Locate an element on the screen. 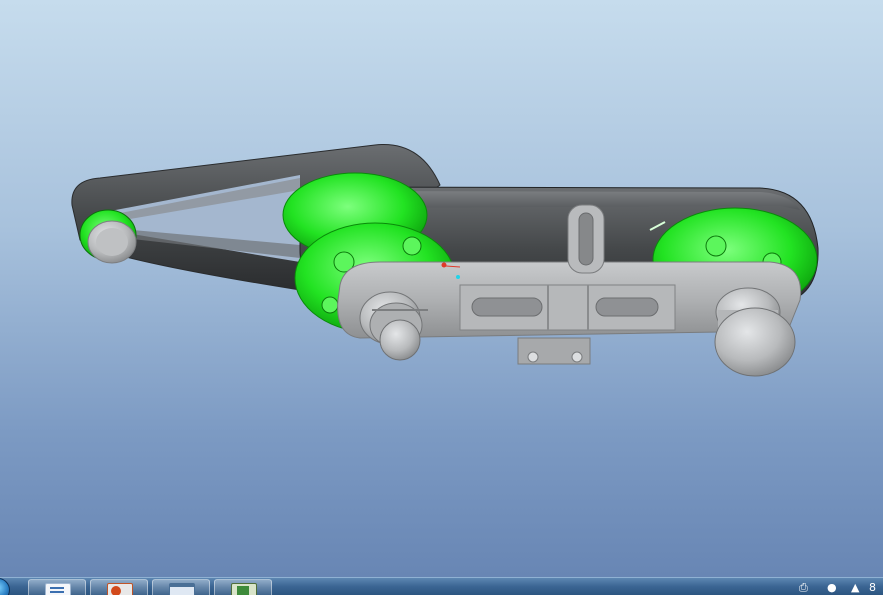 Image resolution: width=883 pixels, height=595 pixels. powerpoint-icon is located at coordinates (120, 589).